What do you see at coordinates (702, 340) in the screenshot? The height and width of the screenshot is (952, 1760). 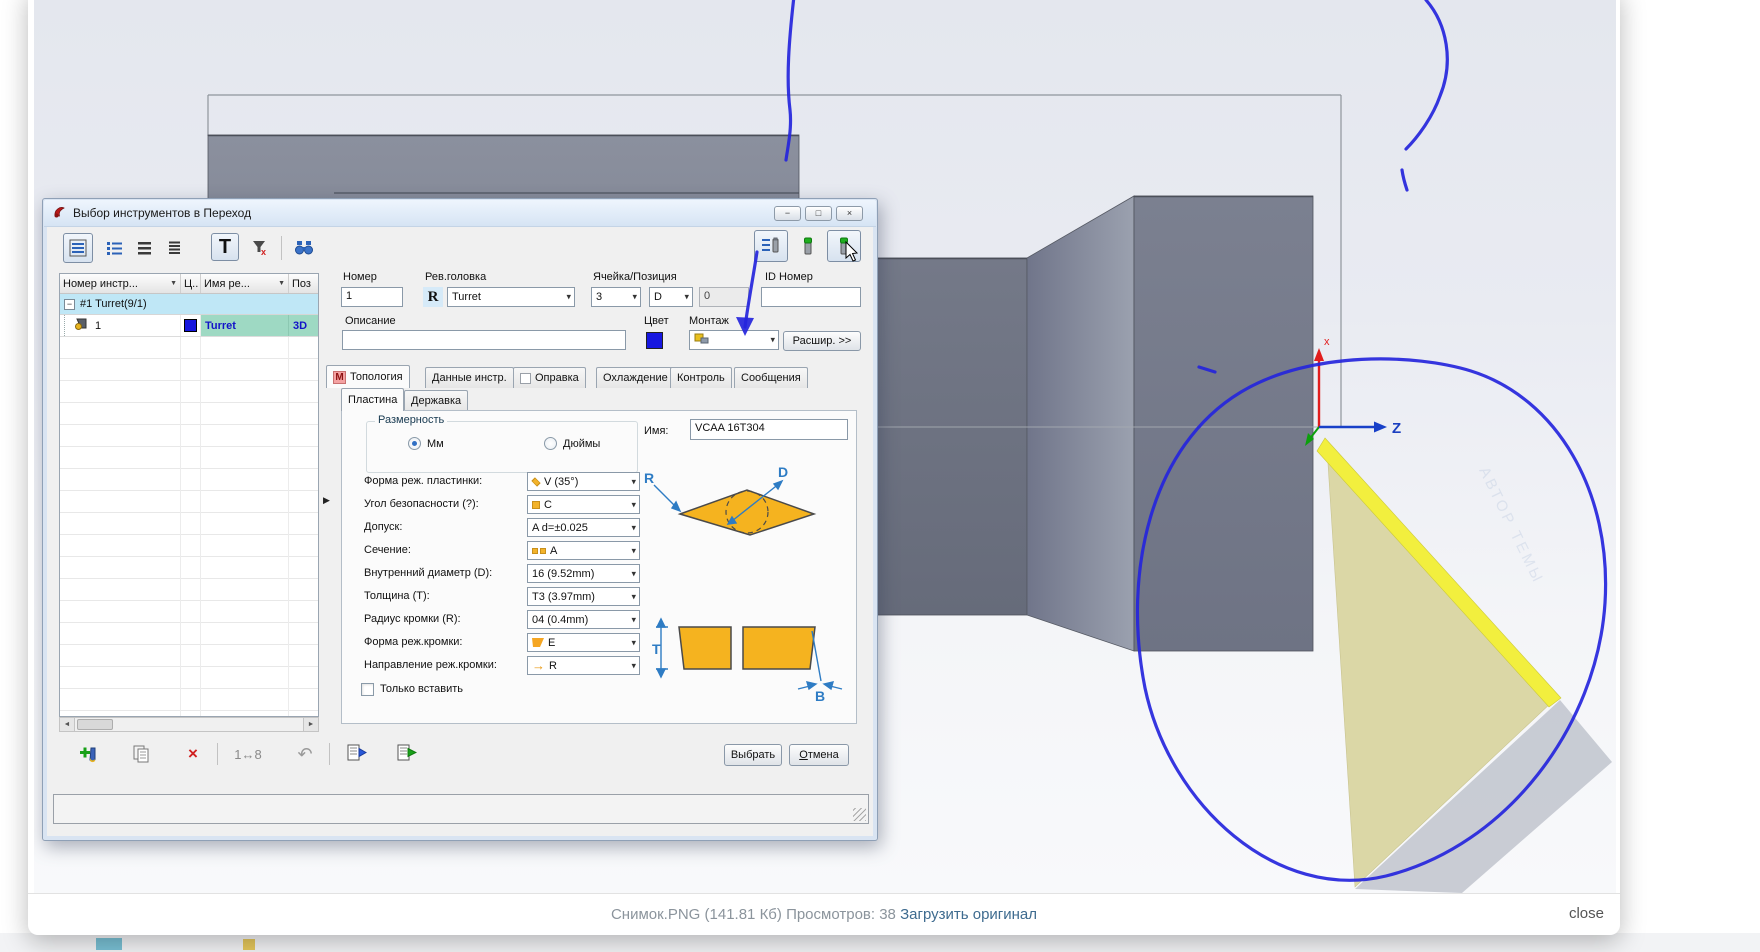 I see `mount-scheme-icon` at bounding box center [702, 340].